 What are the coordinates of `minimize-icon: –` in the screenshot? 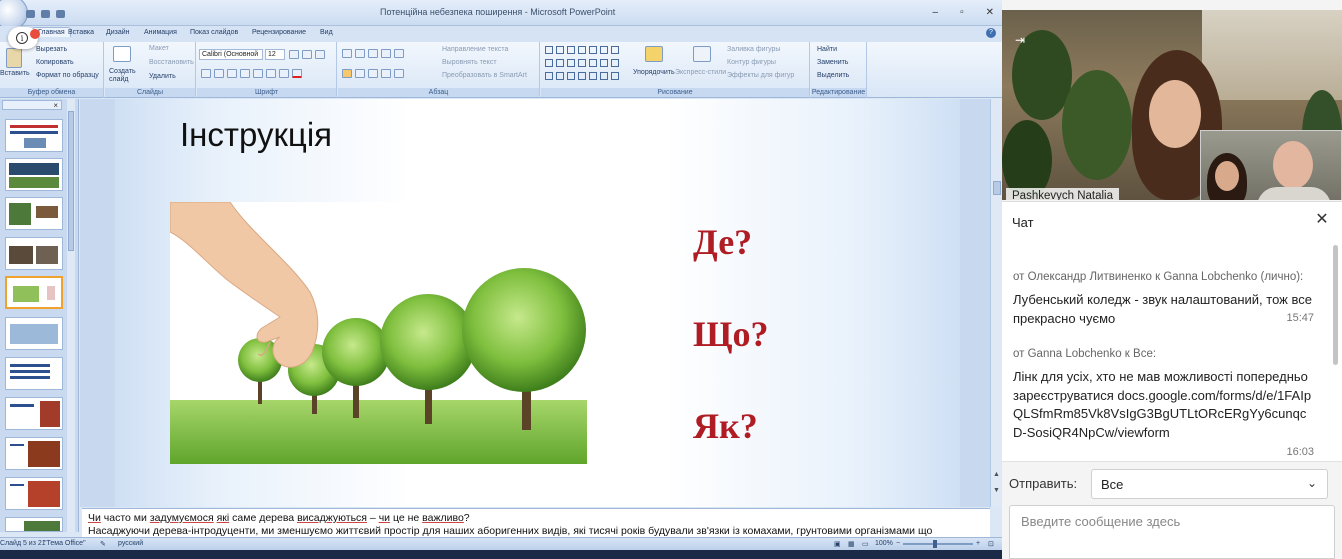 It's located at (936, 12).